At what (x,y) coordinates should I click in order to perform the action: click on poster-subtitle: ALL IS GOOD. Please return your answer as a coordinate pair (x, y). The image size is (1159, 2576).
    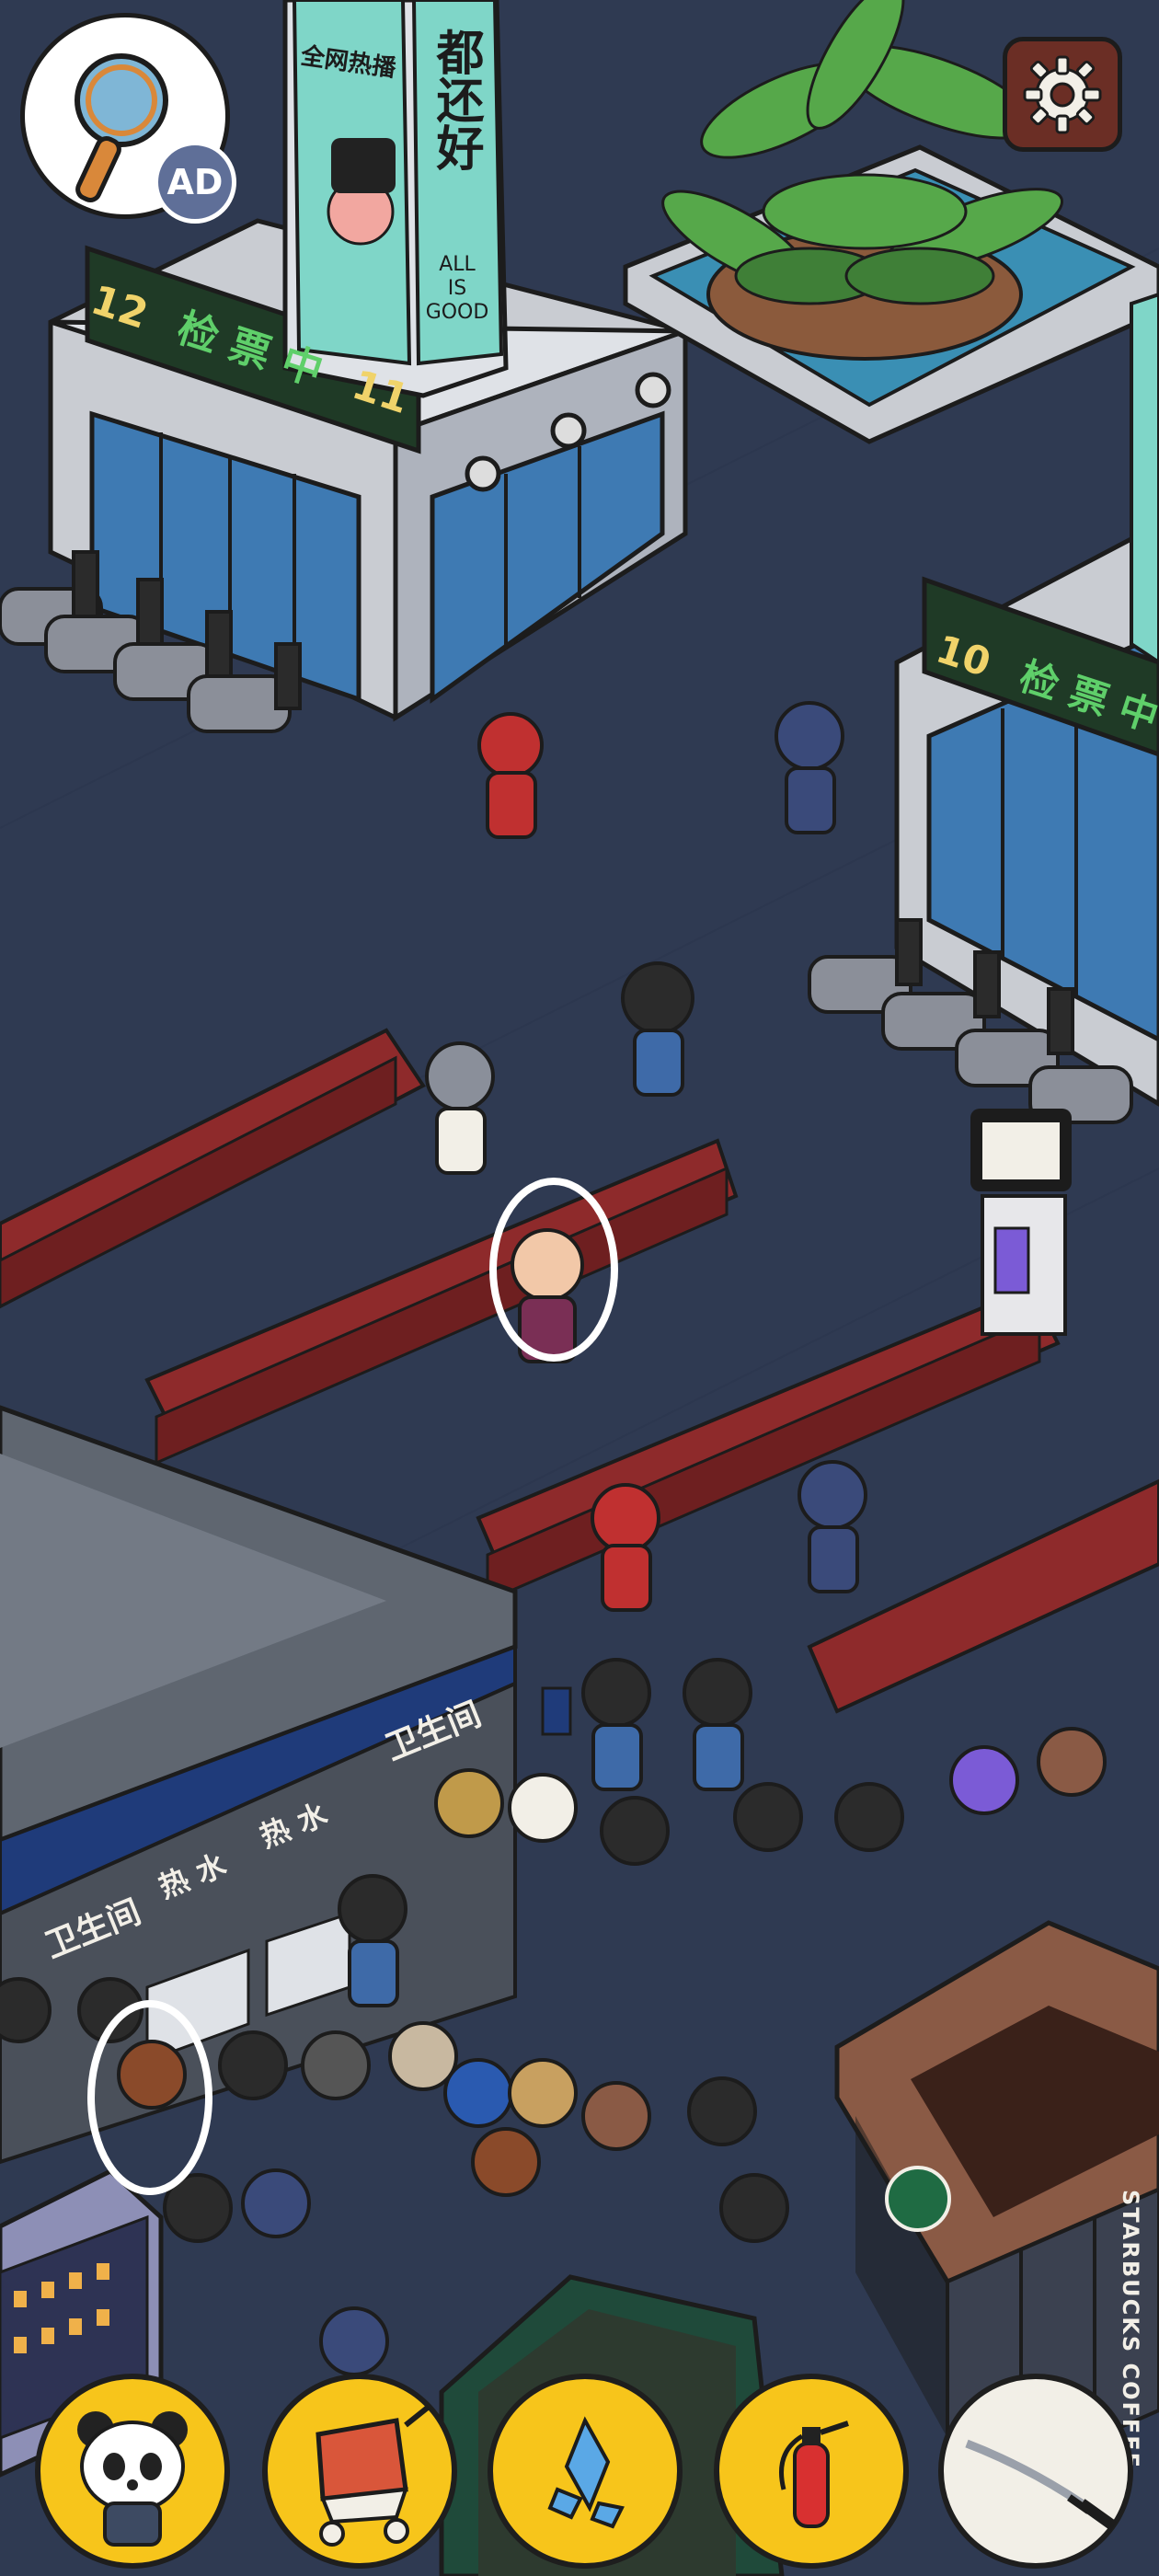
    Looking at the image, I should click on (457, 288).